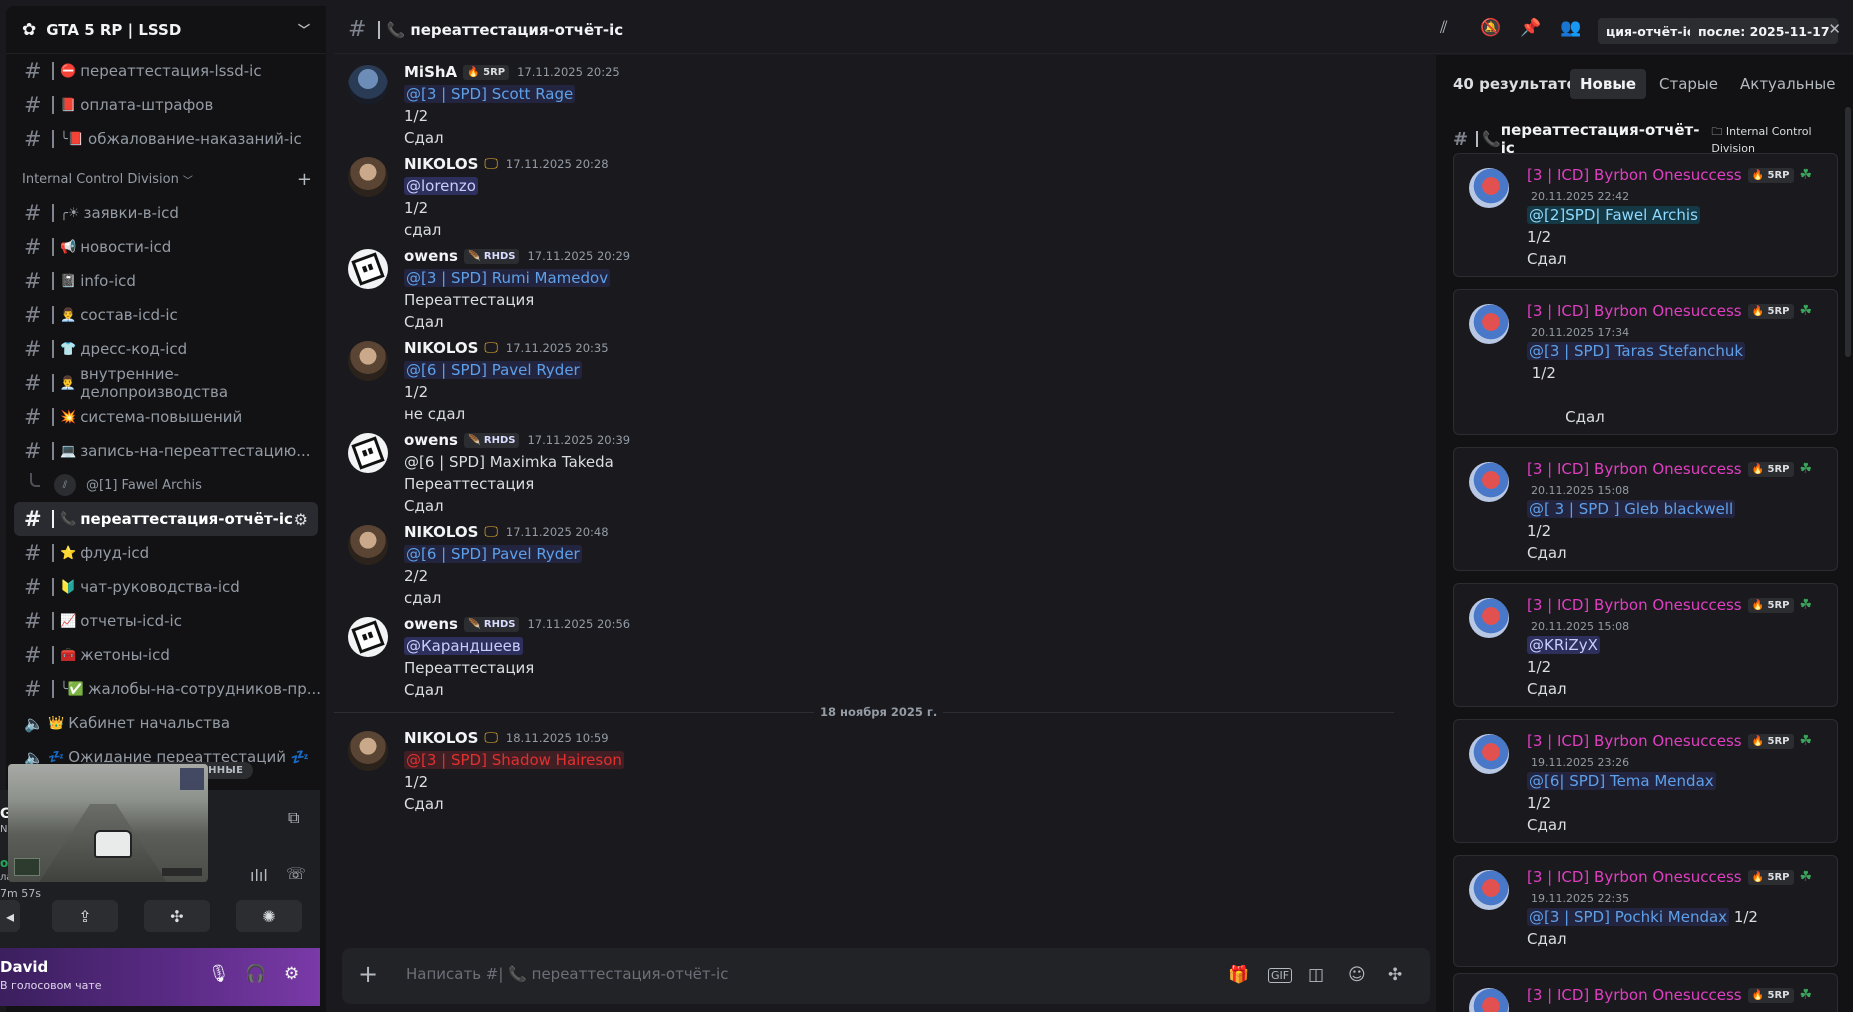 The height and width of the screenshot is (1012, 1853). I want to click on user-mention: @lorenzo, so click(441, 186).